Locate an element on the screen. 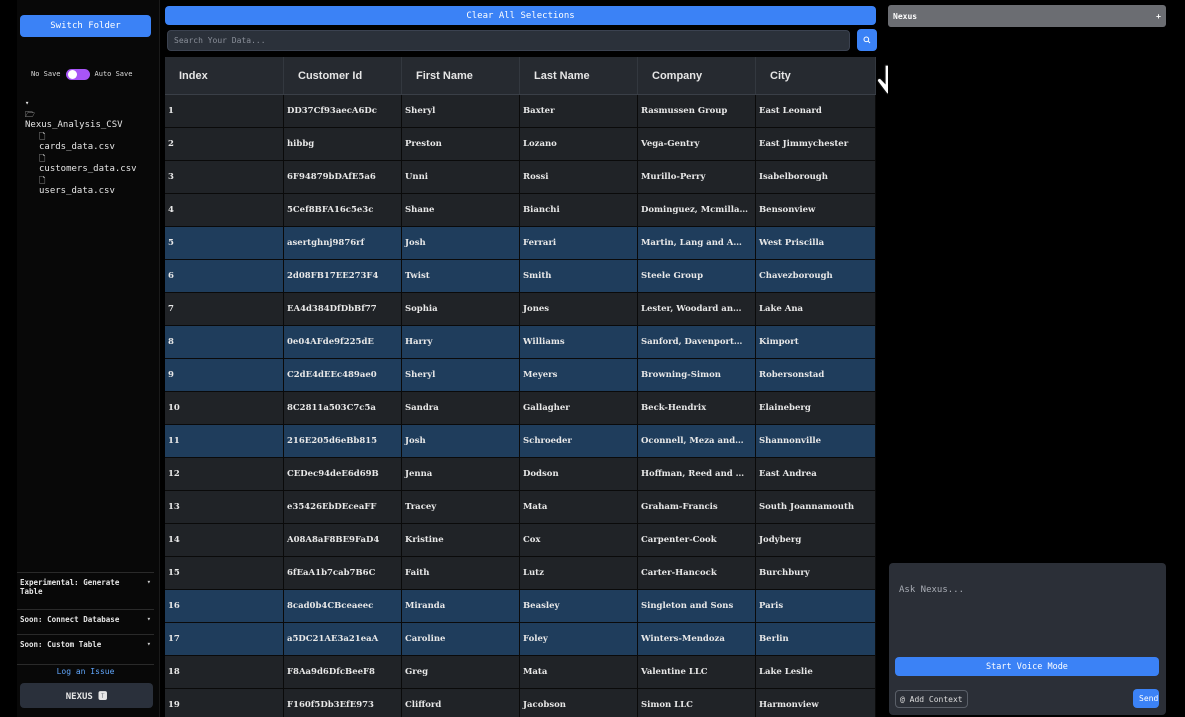 This screenshot has width=1185, height=717. cell-index: 5 is located at coordinates (224, 243).